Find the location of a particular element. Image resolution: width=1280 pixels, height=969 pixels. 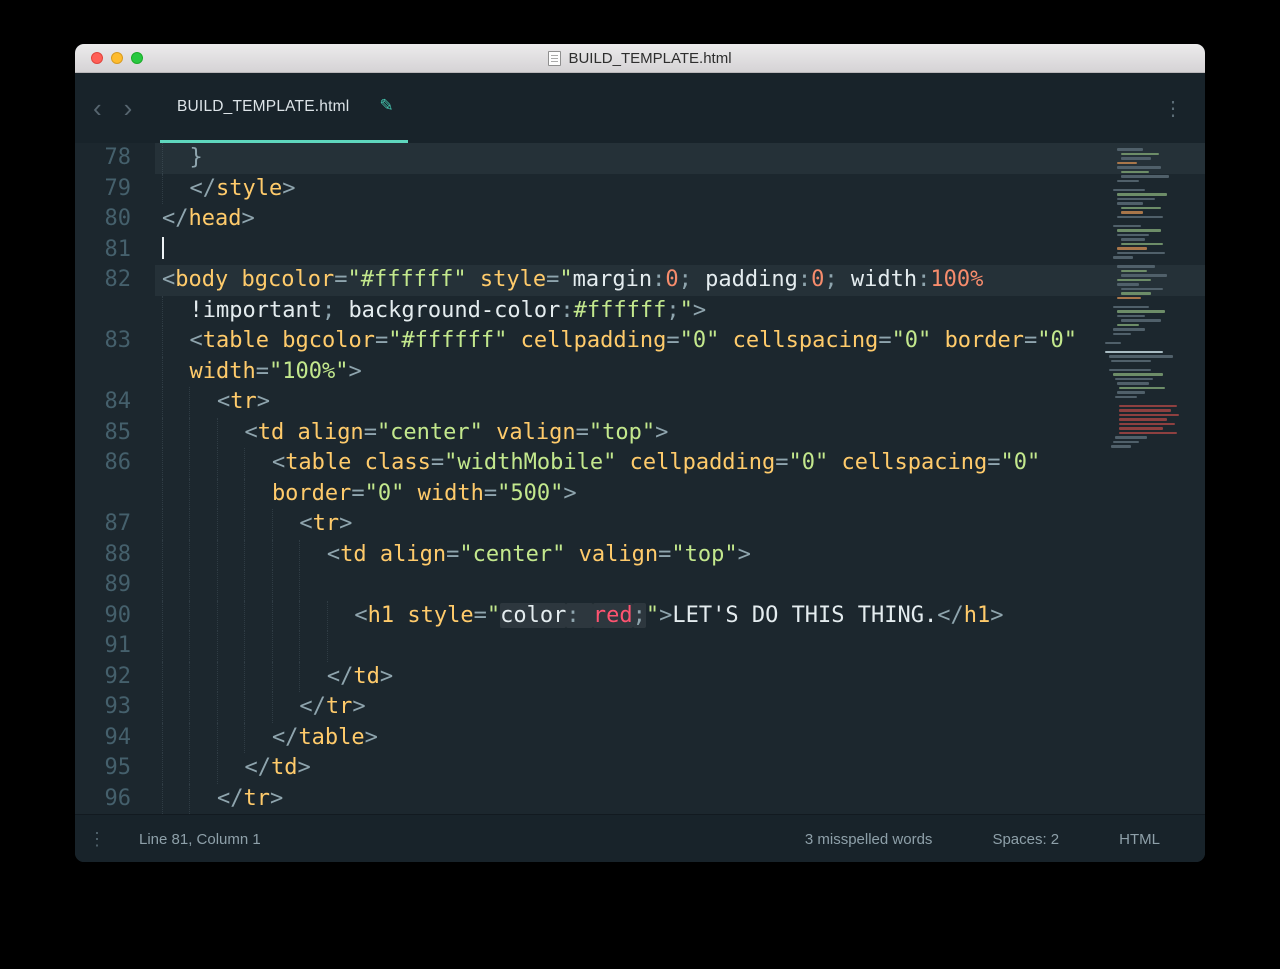

code-row: 89 is located at coordinates (640, 585).